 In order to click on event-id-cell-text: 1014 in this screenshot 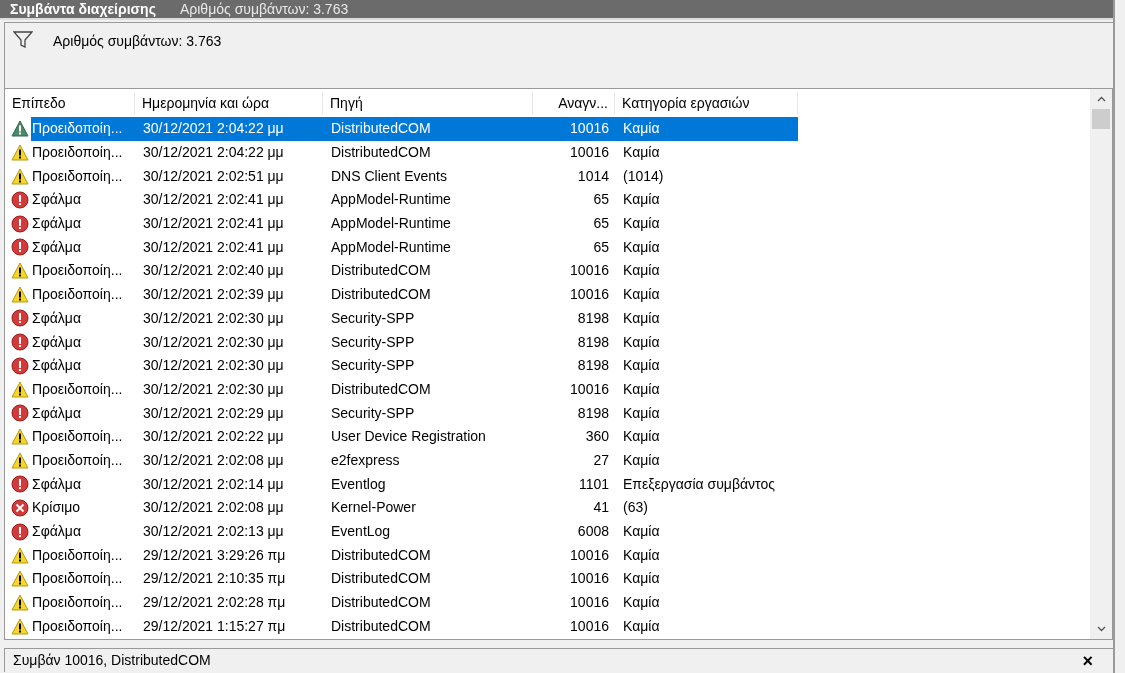, I will do `click(593, 176)`.